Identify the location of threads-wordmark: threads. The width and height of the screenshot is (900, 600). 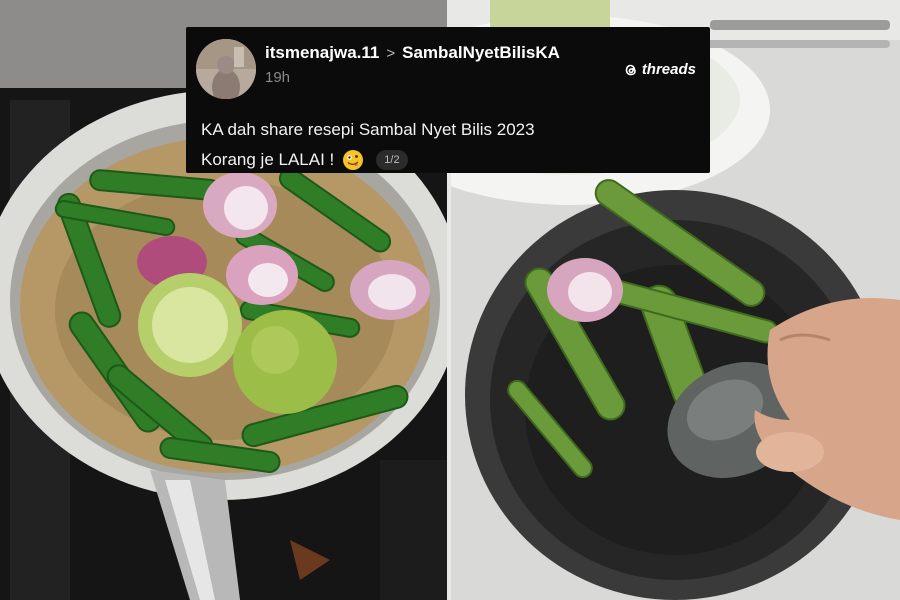
(668, 69).